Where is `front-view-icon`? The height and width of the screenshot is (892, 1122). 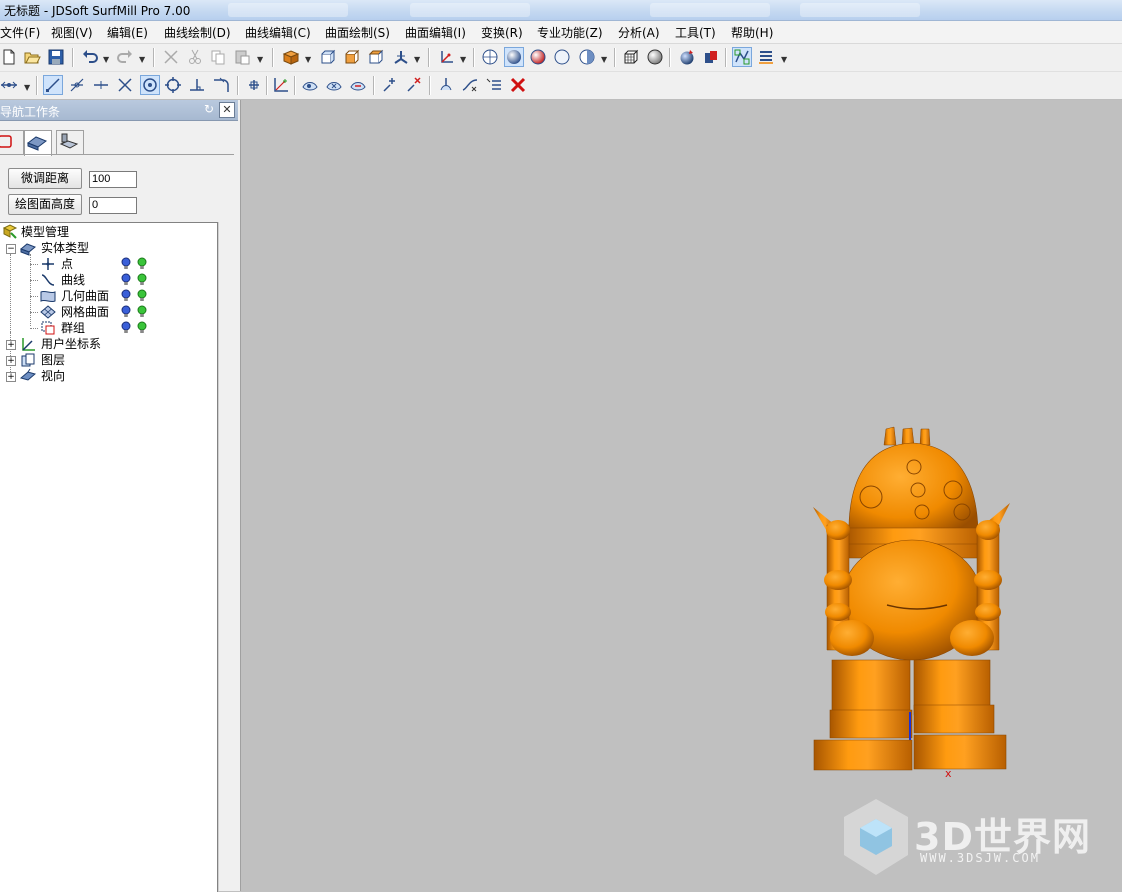
front-view-icon is located at coordinates (352, 57).